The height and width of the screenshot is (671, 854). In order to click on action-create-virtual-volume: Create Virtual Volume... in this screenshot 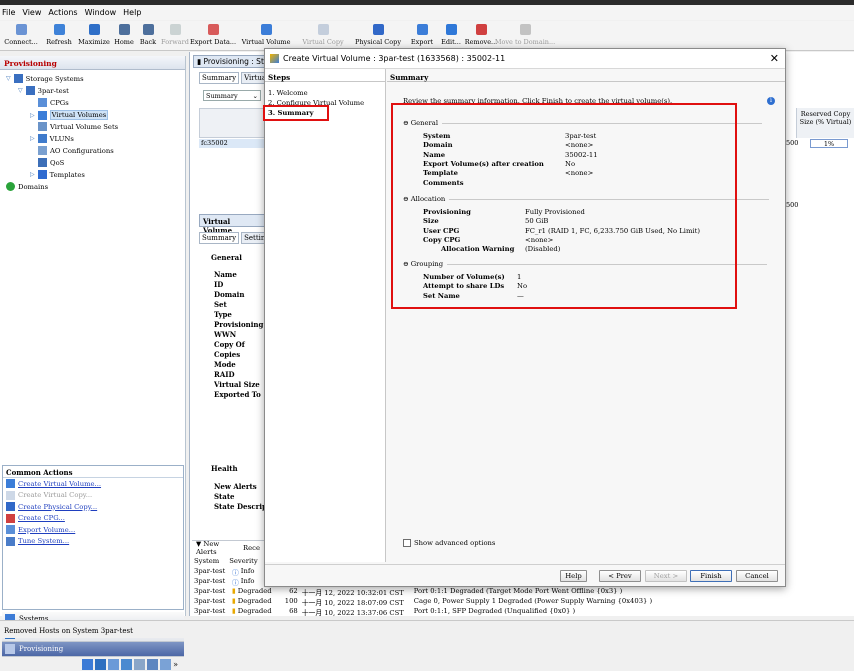, I will do `click(93, 484)`.